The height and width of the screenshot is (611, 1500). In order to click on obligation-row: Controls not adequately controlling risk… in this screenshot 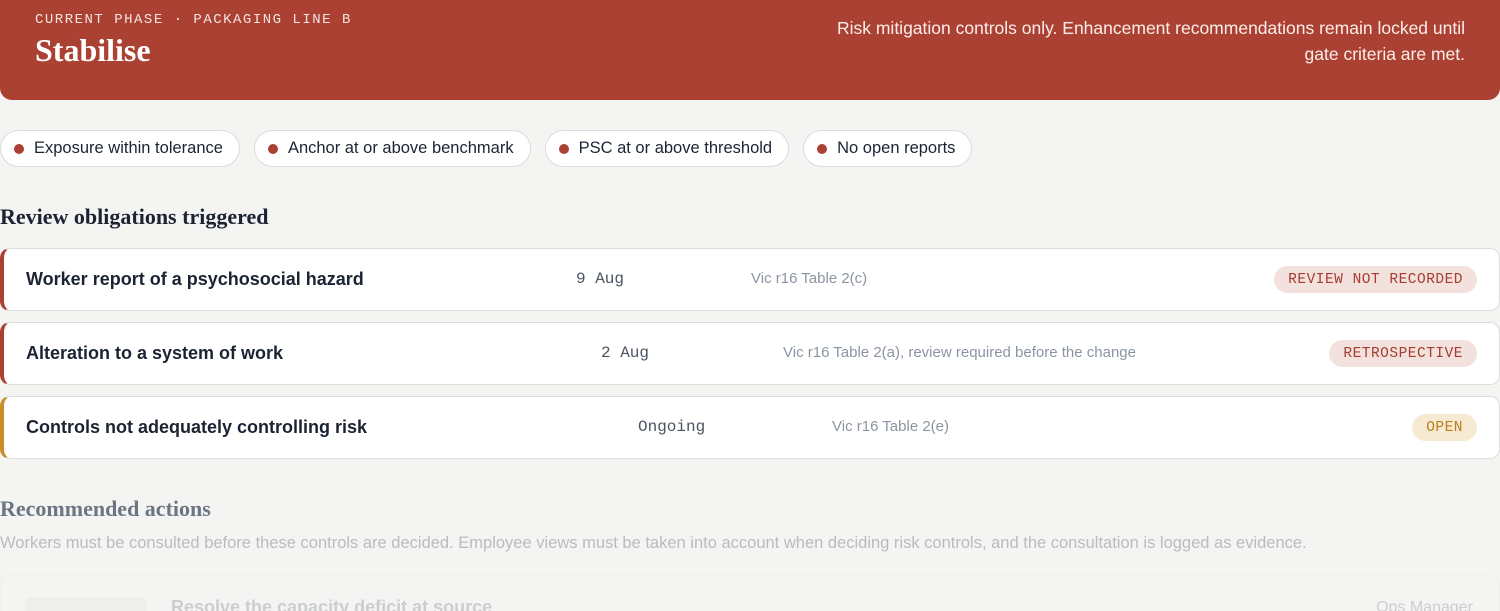, I will do `click(750, 427)`.